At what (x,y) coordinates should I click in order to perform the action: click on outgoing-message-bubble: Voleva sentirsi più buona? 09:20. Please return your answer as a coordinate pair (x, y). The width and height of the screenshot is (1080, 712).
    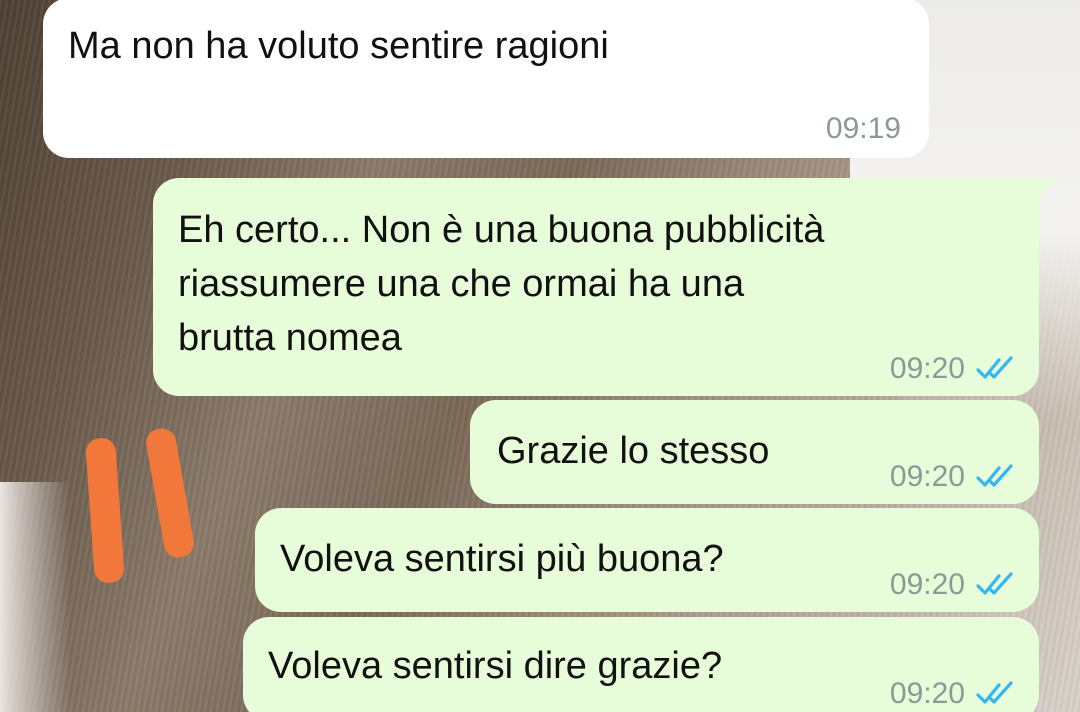
    Looking at the image, I should click on (647, 560).